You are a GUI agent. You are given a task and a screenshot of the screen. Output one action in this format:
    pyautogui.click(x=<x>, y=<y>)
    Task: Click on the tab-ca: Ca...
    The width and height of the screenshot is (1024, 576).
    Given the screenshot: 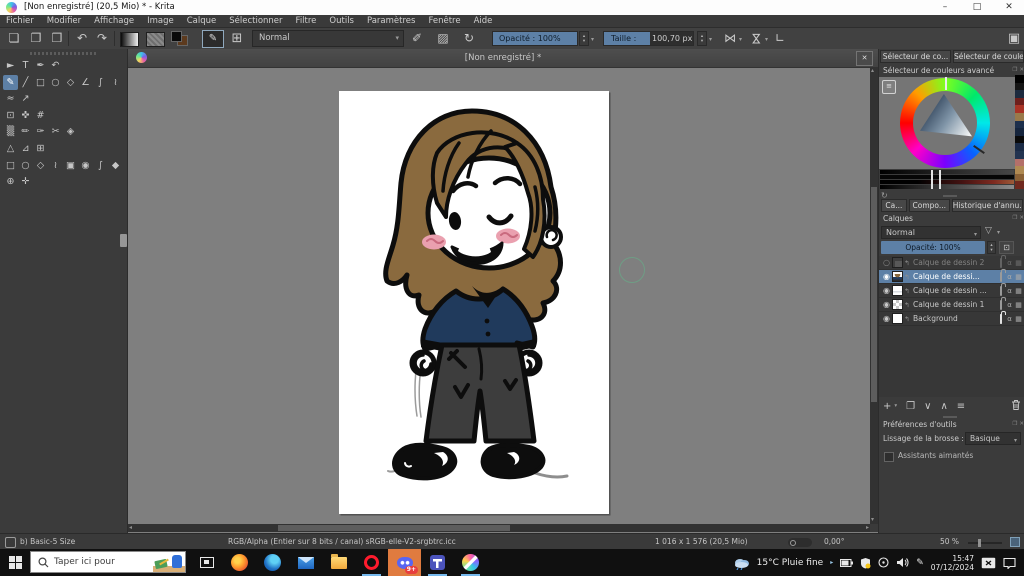 What is the action you would take?
    pyautogui.click(x=894, y=205)
    